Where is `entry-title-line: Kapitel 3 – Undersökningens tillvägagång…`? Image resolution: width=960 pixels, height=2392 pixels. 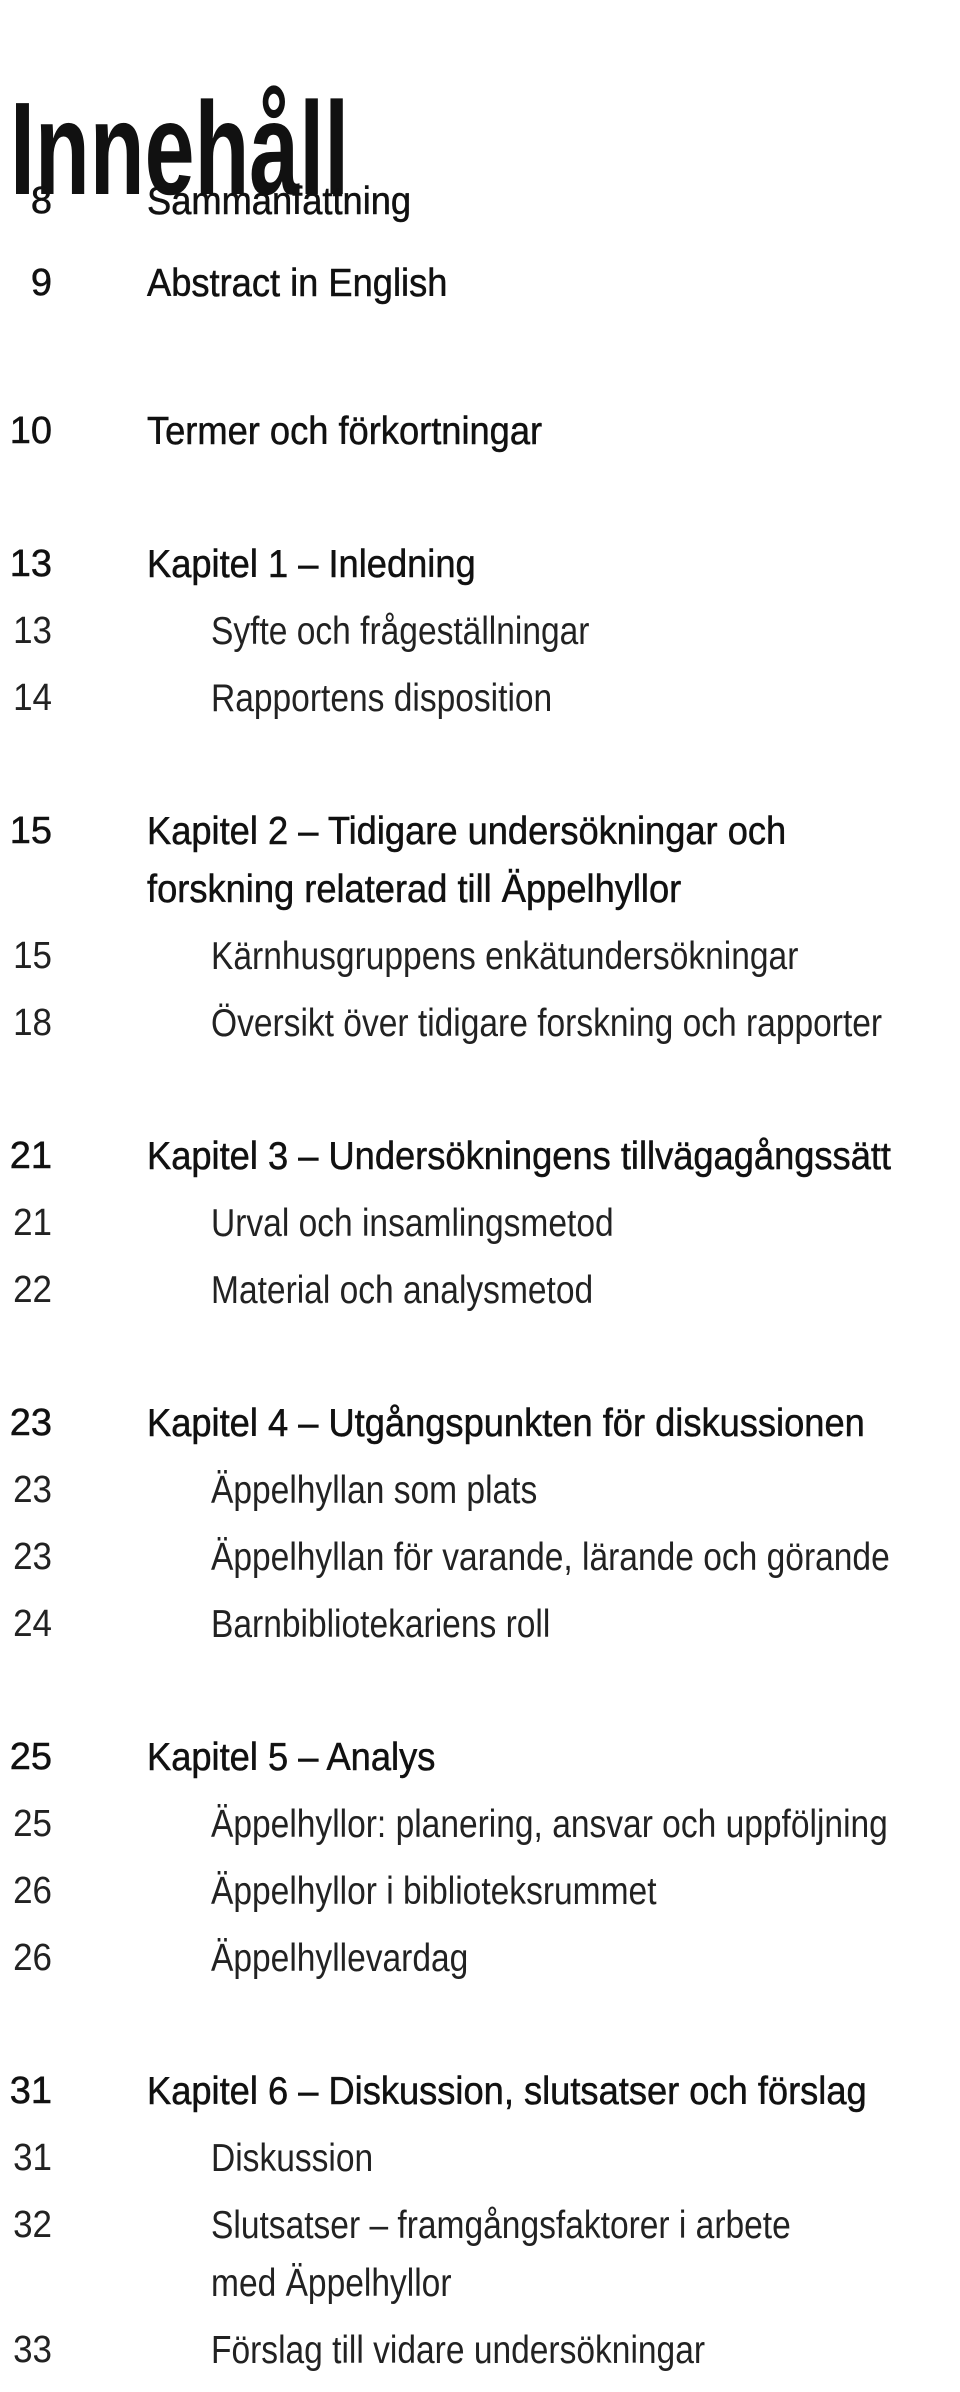 entry-title-line: Kapitel 3 – Undersökningens tillvägagång… is located at coordinates (519, 1157).